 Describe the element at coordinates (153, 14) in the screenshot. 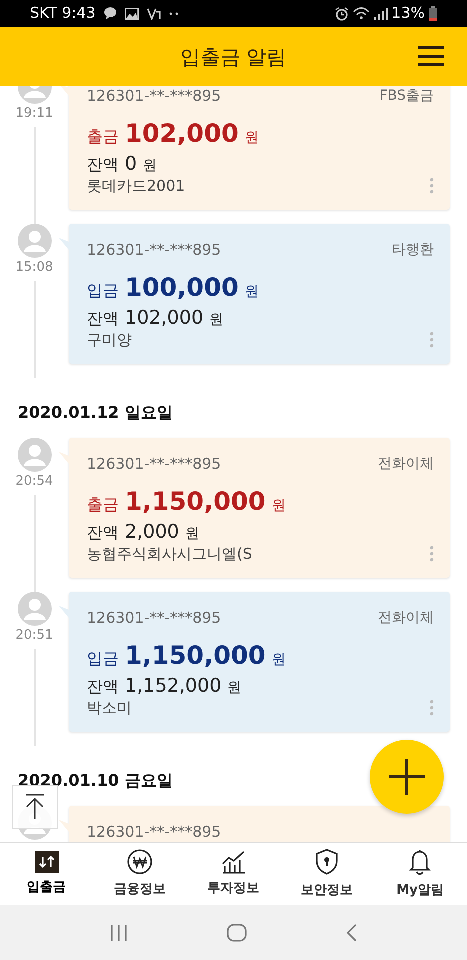

I see `voicemail-icon` at that location.